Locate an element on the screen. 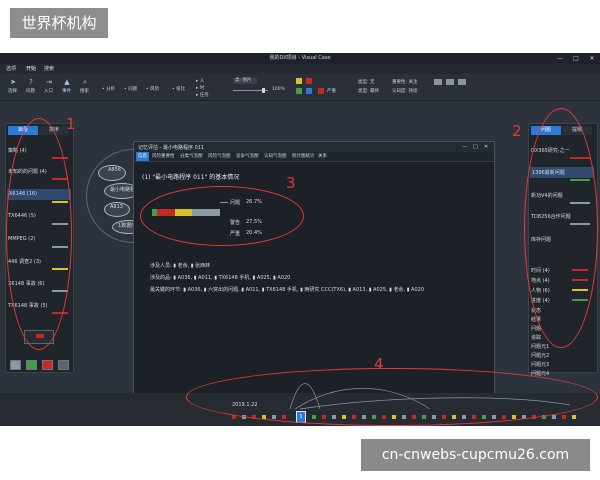 The width and height of the screenshot is (600, 480). filter-importance: 重要性: 关注 is located at coordinates (404, 82).